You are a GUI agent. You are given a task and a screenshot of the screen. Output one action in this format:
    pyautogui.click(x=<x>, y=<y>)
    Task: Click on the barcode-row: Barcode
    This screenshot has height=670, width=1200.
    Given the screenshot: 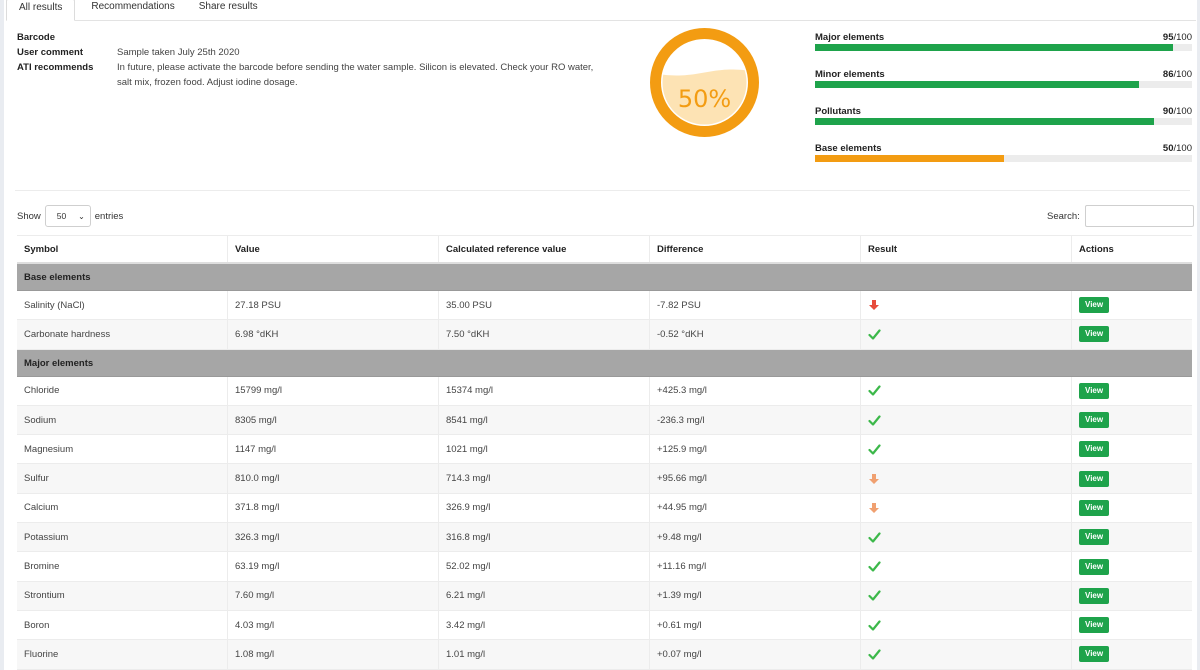 What is the action you would take?
    pyautogui.click(x=312, y=37)
    